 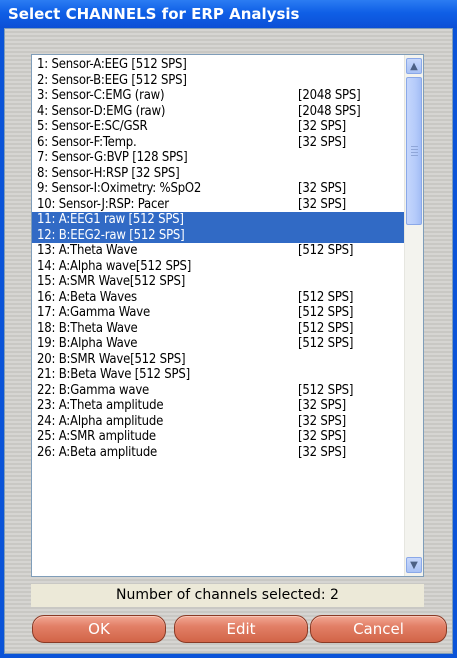 What do you see at coordinates (113, 374) in the screenshot?
I see `channel-name: 21: B:Beta Wave [512 SPS]` at bounding box center [113, 374].